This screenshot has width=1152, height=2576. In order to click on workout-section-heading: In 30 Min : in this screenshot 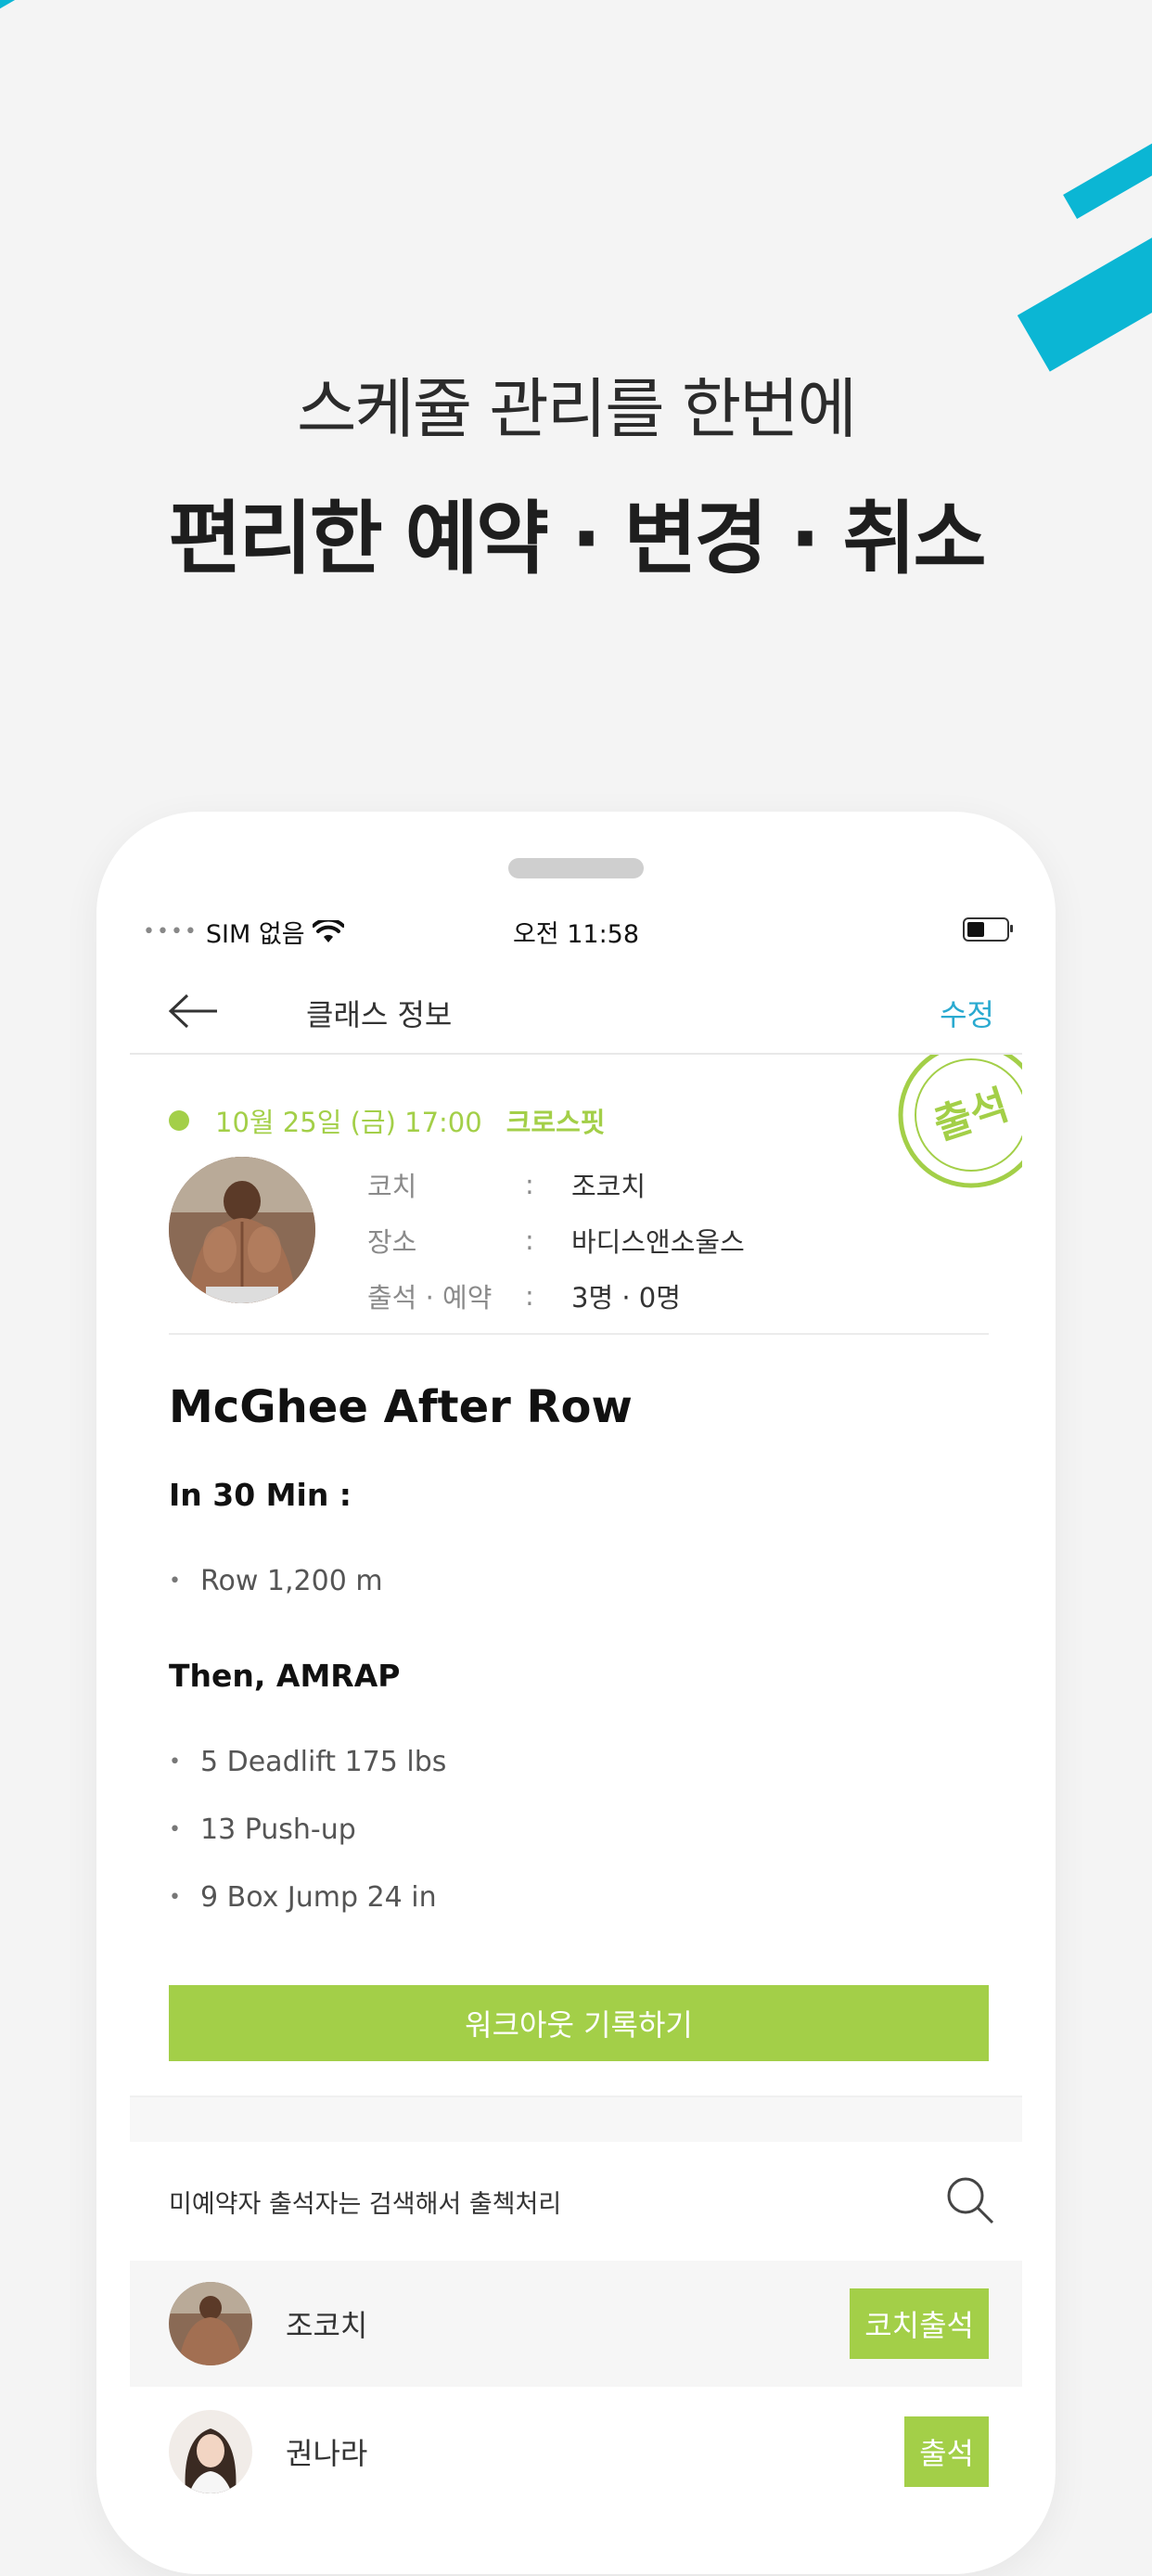, I will do `click(260, 1495)`.